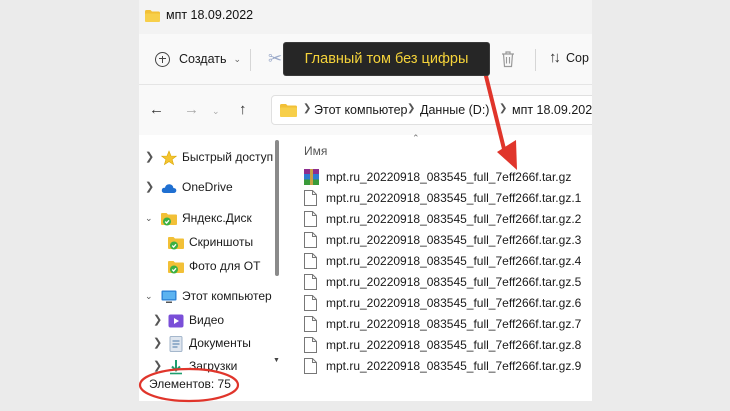  I want to click on annotation-arrow, so click(495, 114).